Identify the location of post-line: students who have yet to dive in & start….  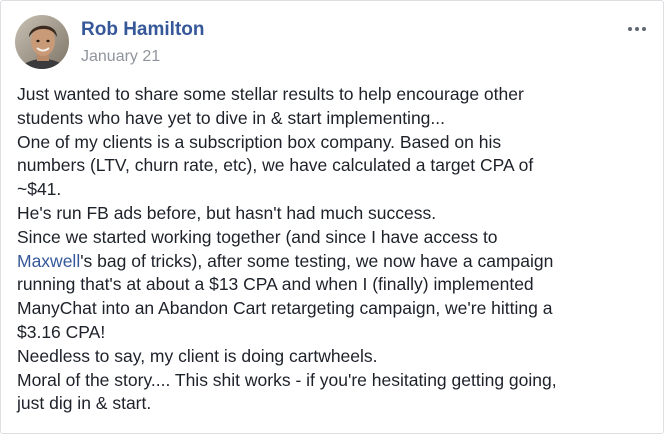
(231, 117).